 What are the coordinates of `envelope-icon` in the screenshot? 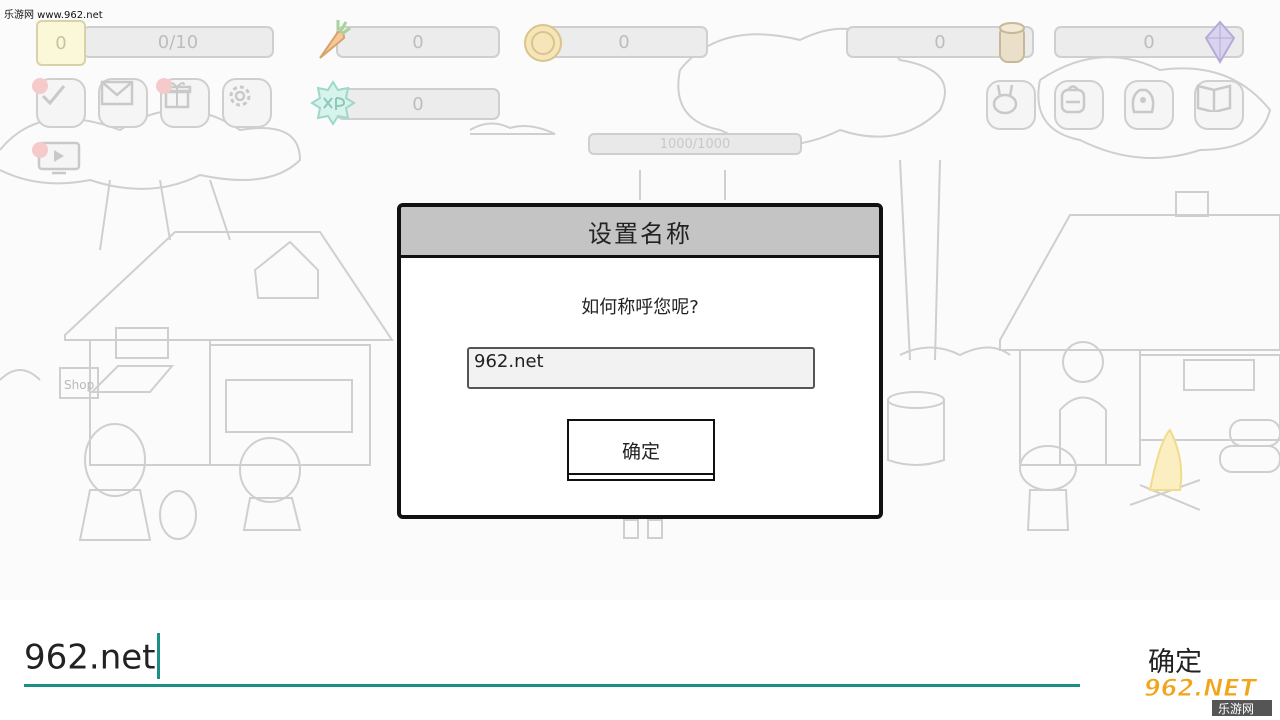 It's located at (117, 93).